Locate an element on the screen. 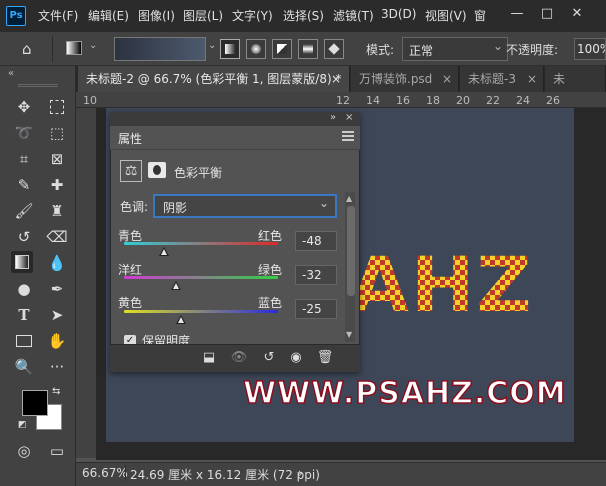 This screenshot has width=606, height=486. linear-gradient-icon is located at coordinates (230, 49).